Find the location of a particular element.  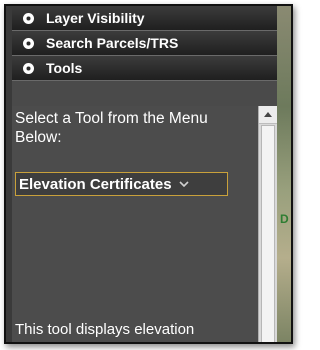

section-layer-visibility: Layer Visibility is located at coordinates (144, 18).